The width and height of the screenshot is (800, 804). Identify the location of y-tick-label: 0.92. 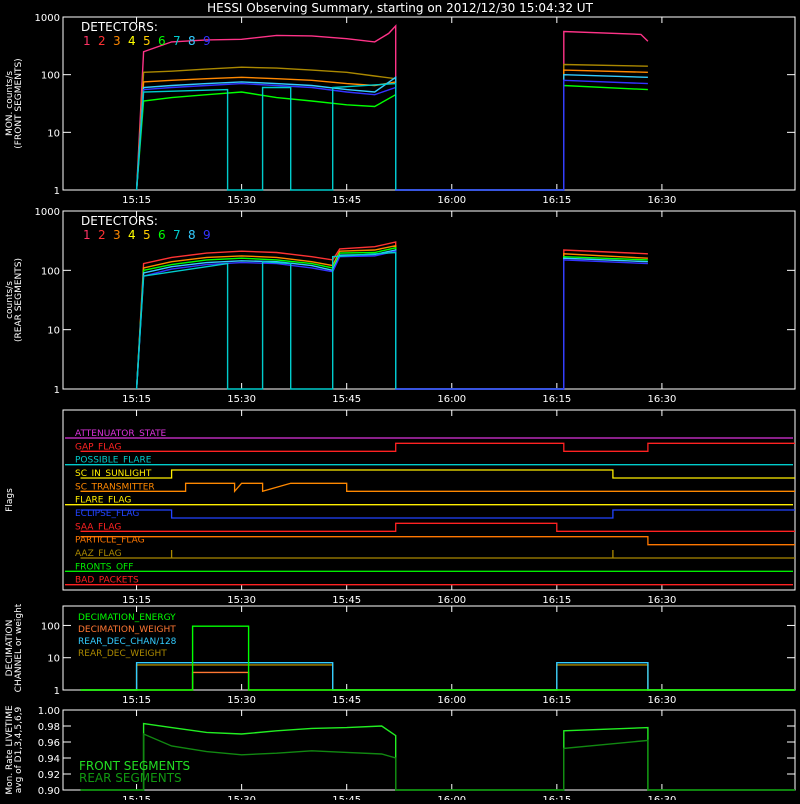
(49, 775).